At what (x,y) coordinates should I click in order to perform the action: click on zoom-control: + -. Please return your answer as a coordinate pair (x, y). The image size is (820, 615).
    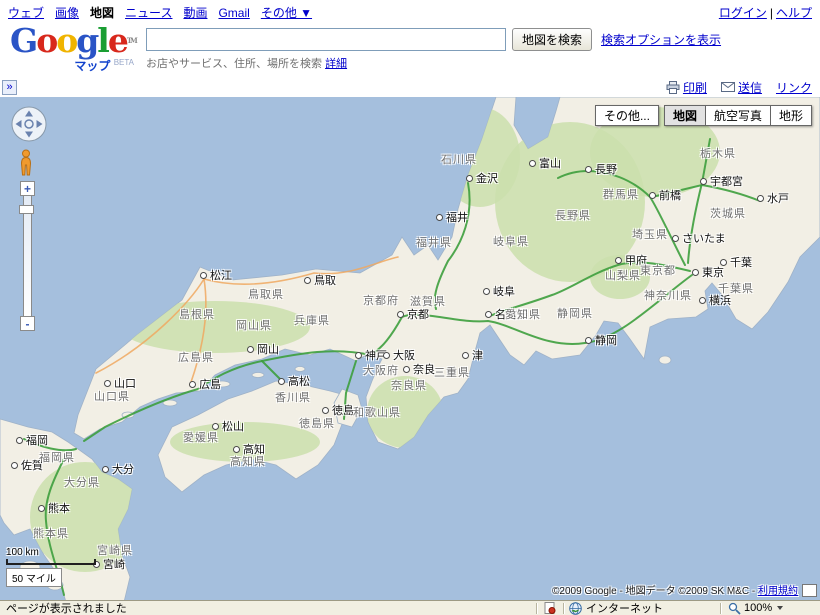
    Looking at the image, I should click on (27, 256).